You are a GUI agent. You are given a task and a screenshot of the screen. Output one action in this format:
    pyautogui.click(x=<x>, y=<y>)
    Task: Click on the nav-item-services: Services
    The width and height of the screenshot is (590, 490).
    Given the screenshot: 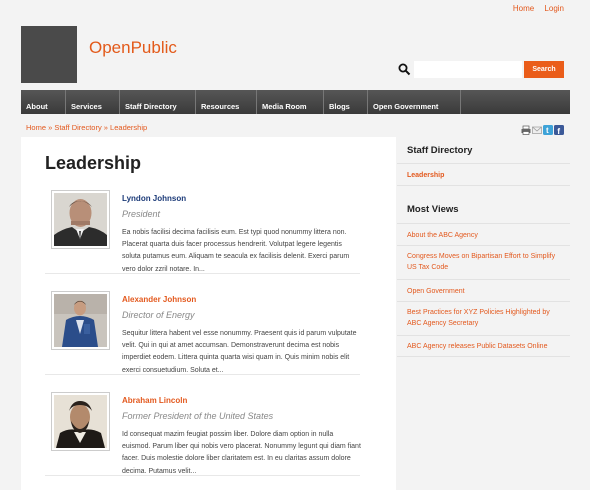 What is the action you would take?
    pyautogui.click(x=93, y=102)
    